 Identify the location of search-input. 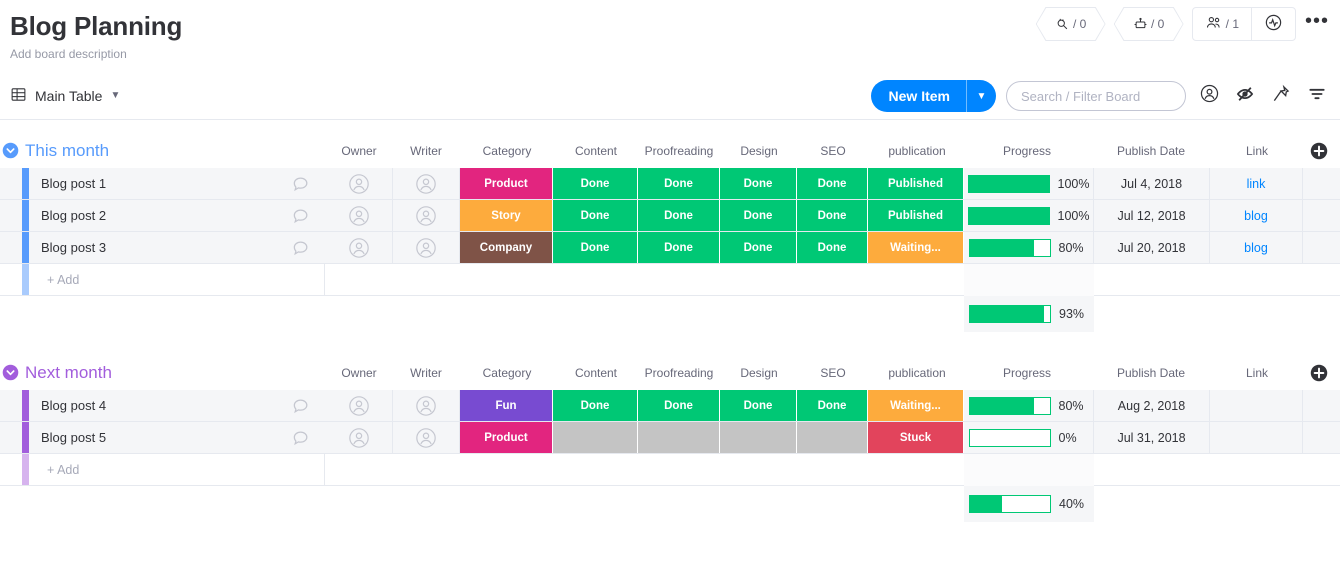
(1096, 96).